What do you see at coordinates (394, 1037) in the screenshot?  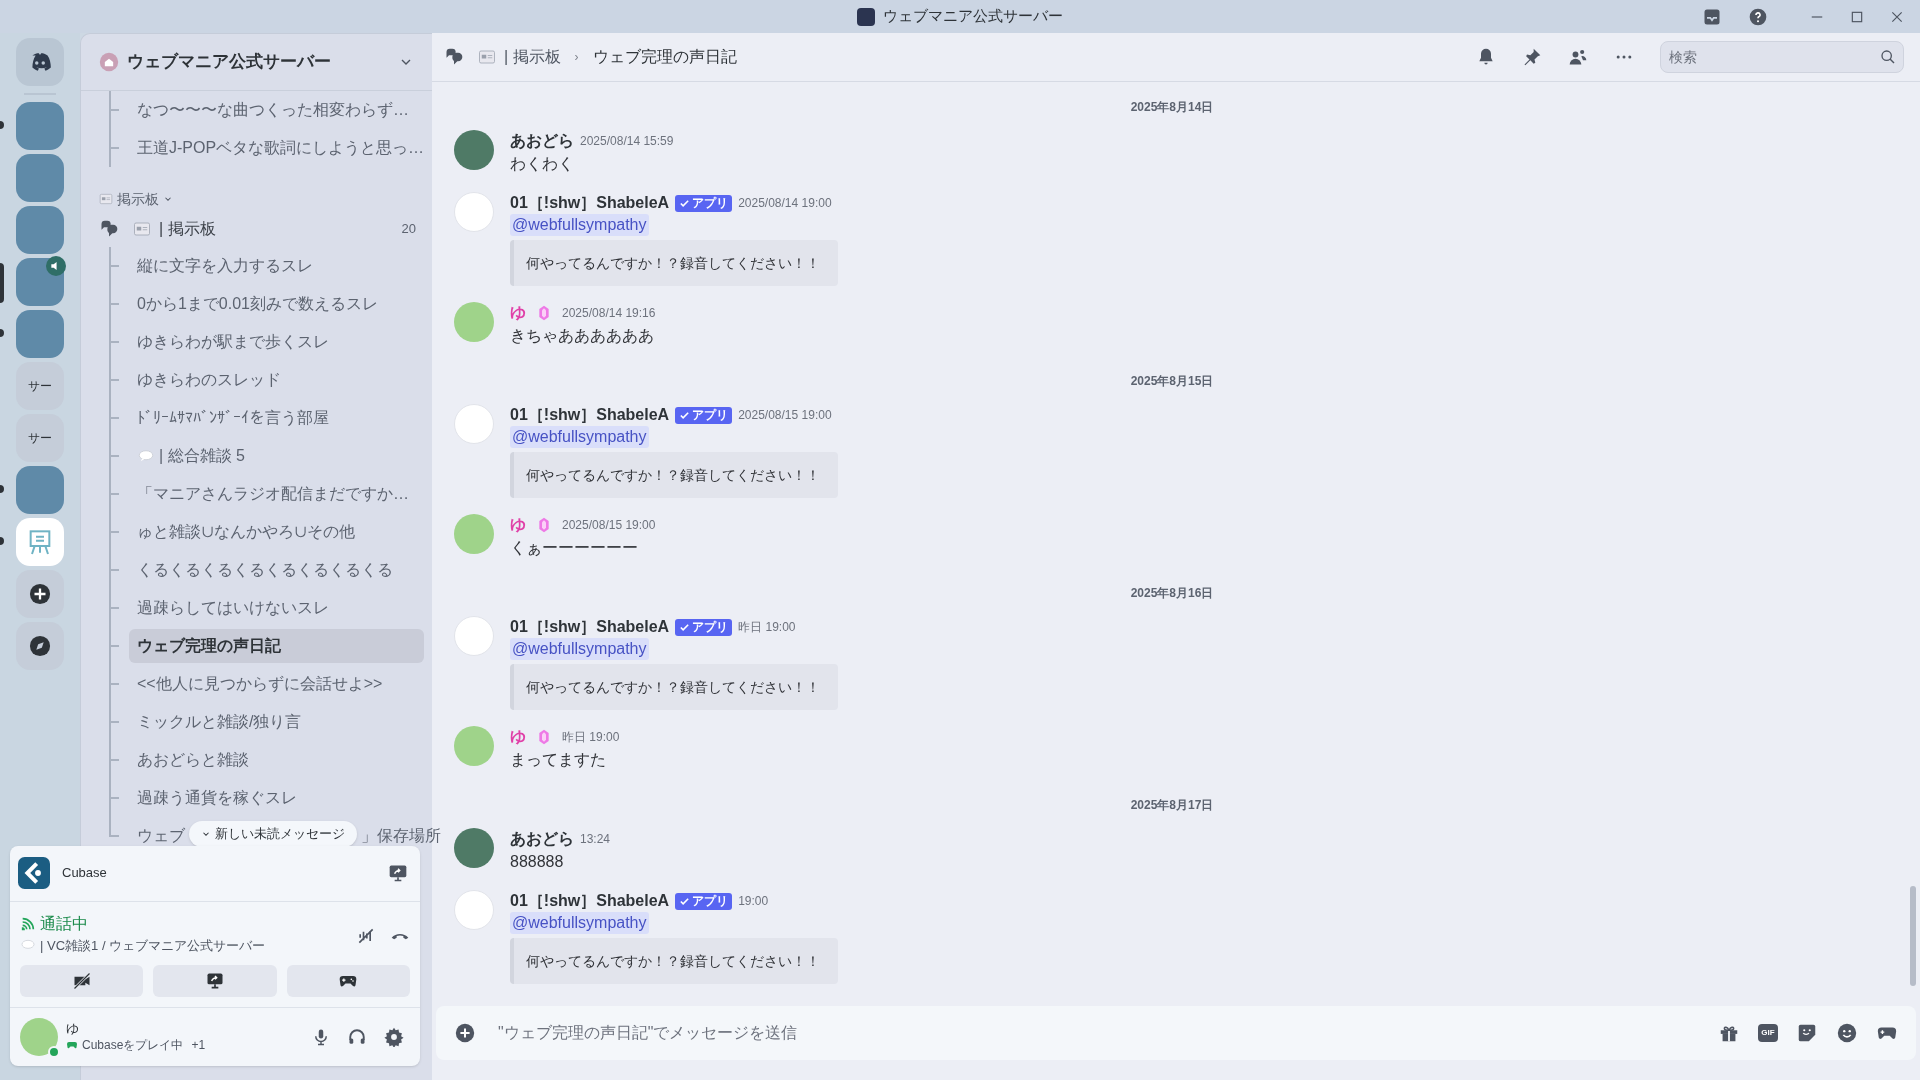 I see `settings-icon` at bounding box center [394, 1037].